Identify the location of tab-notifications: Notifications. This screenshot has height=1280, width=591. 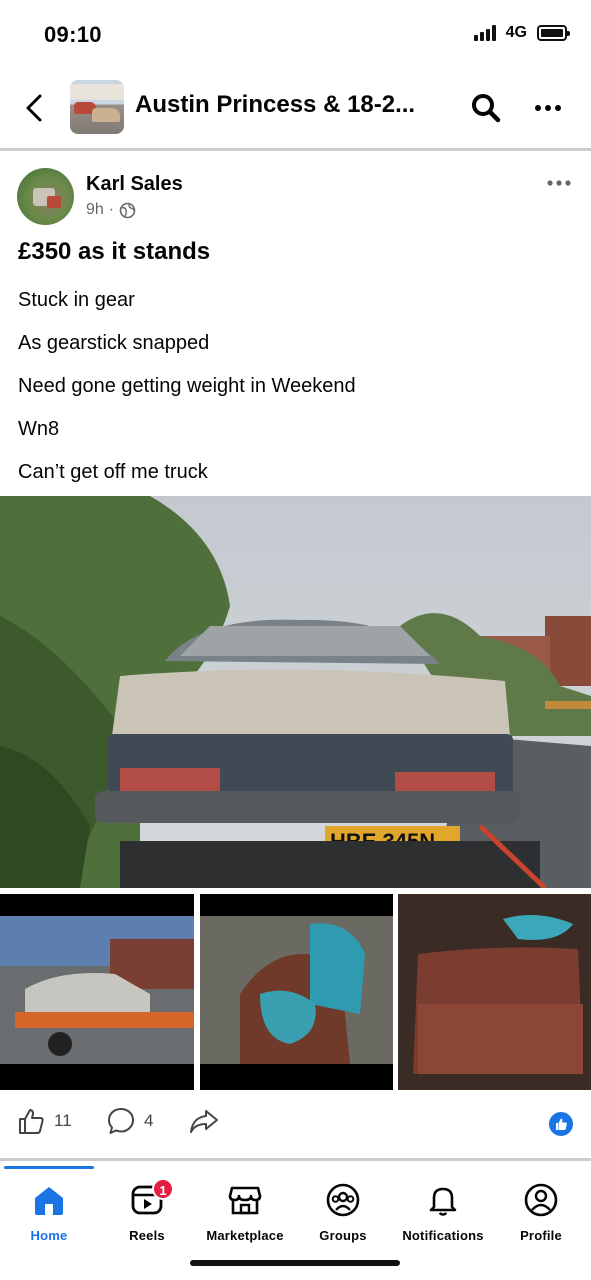
(443, 1215).